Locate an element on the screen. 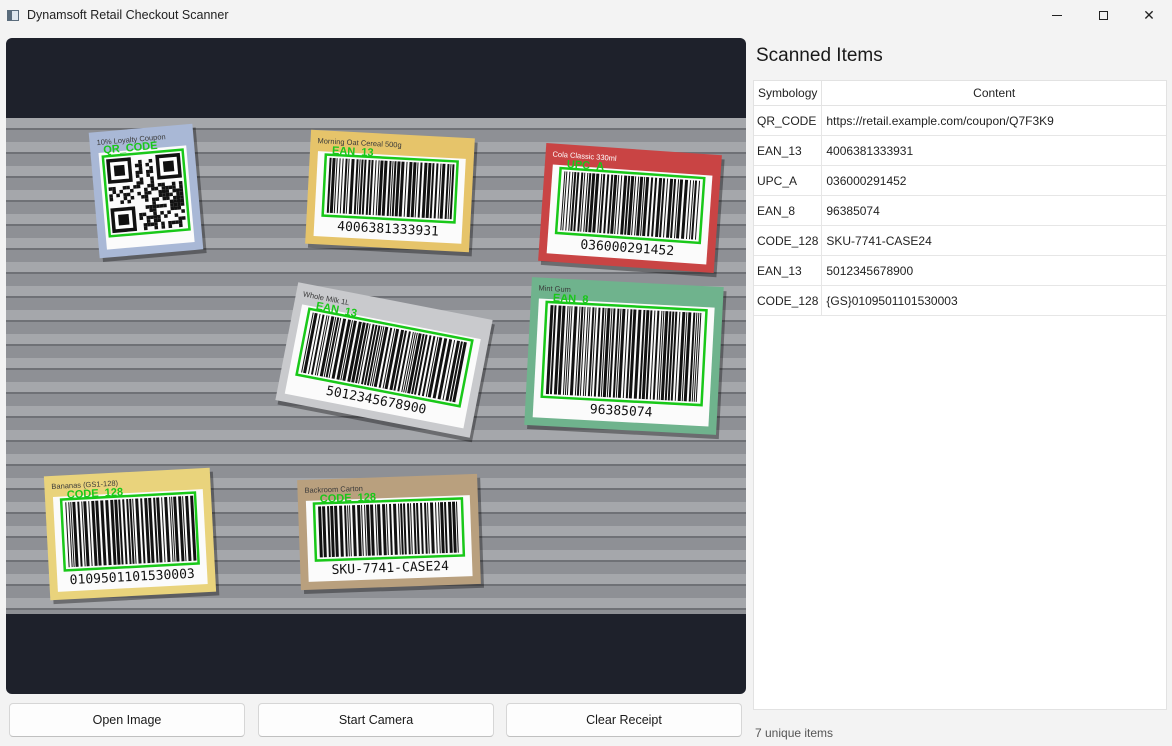 The height and width of the screenshot is (746, 1172). table-row: CODE_128 SKU-7741-CASE24 is located at coordinates (960, 240).